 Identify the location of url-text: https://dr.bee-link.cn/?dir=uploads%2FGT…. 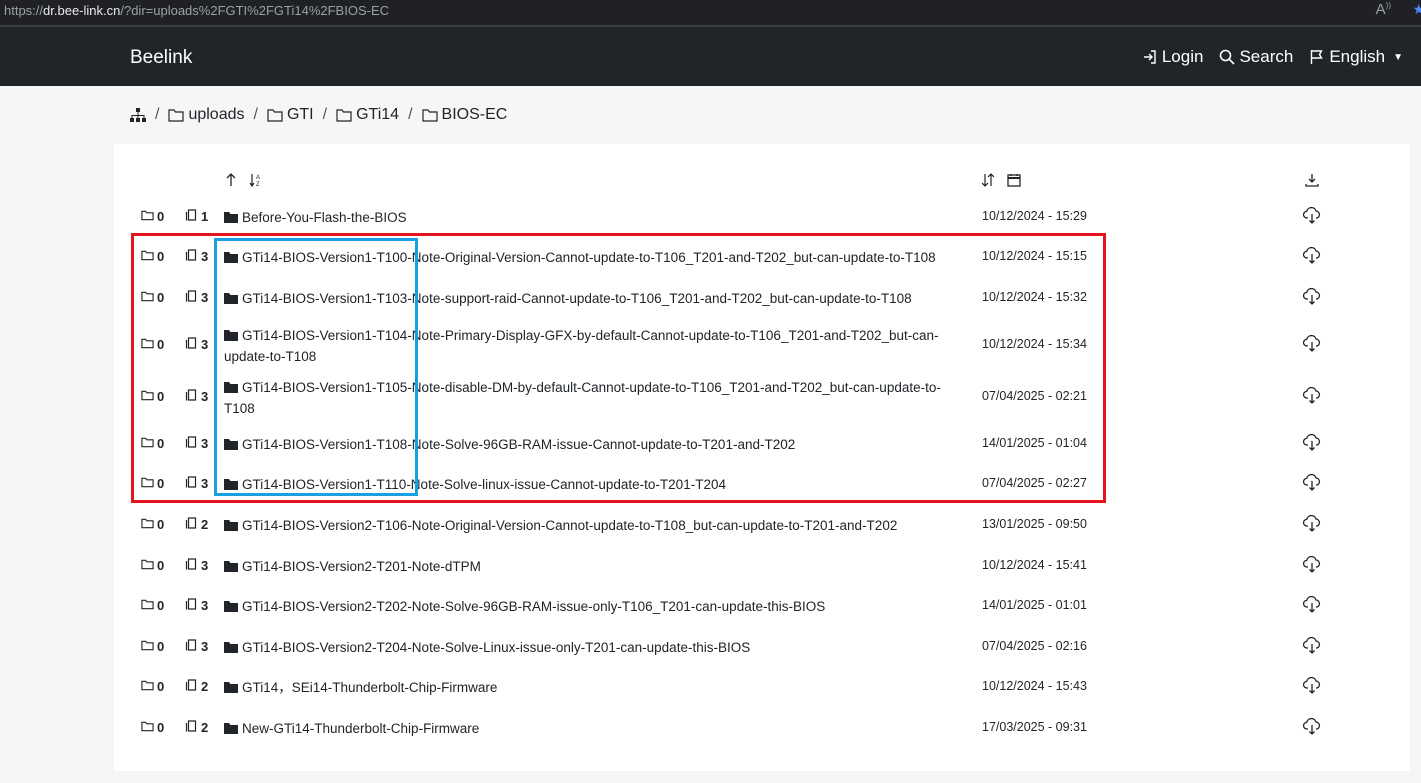
(196, 10).